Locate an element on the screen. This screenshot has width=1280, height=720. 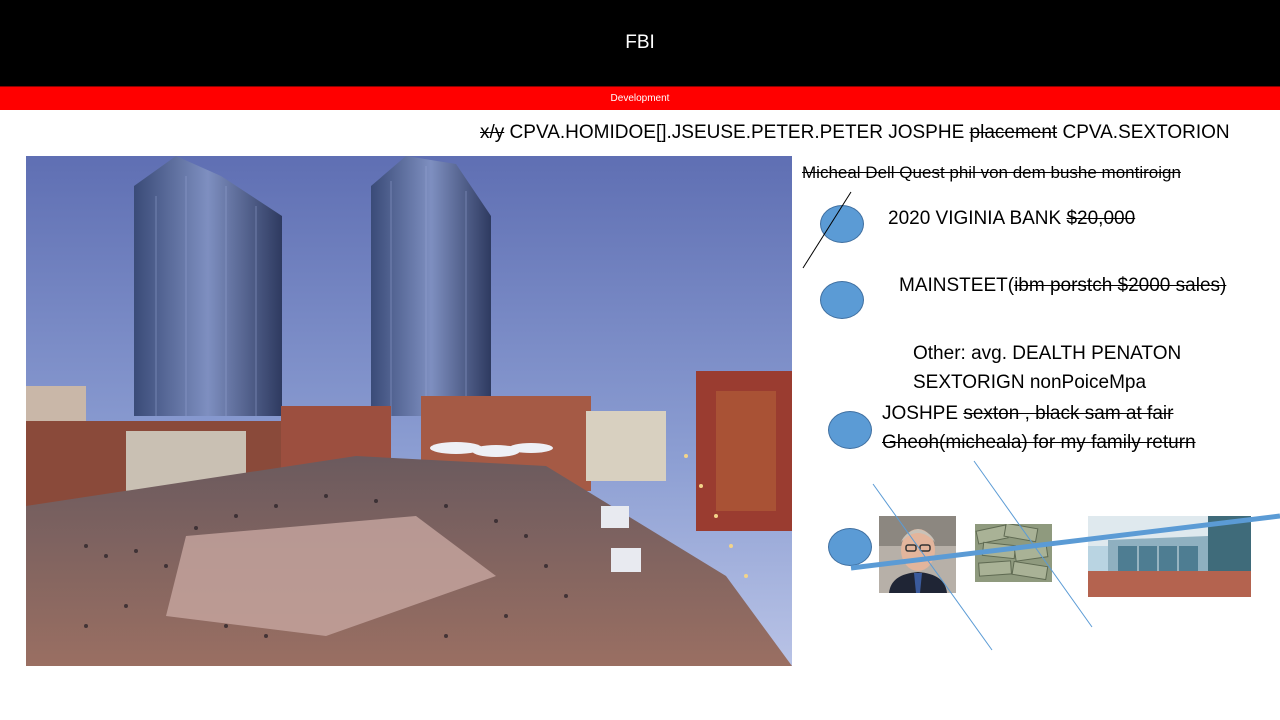
item-3-line-2: SEXTORIGN nonPoiceMpa is located at coordinates (1030, 382).